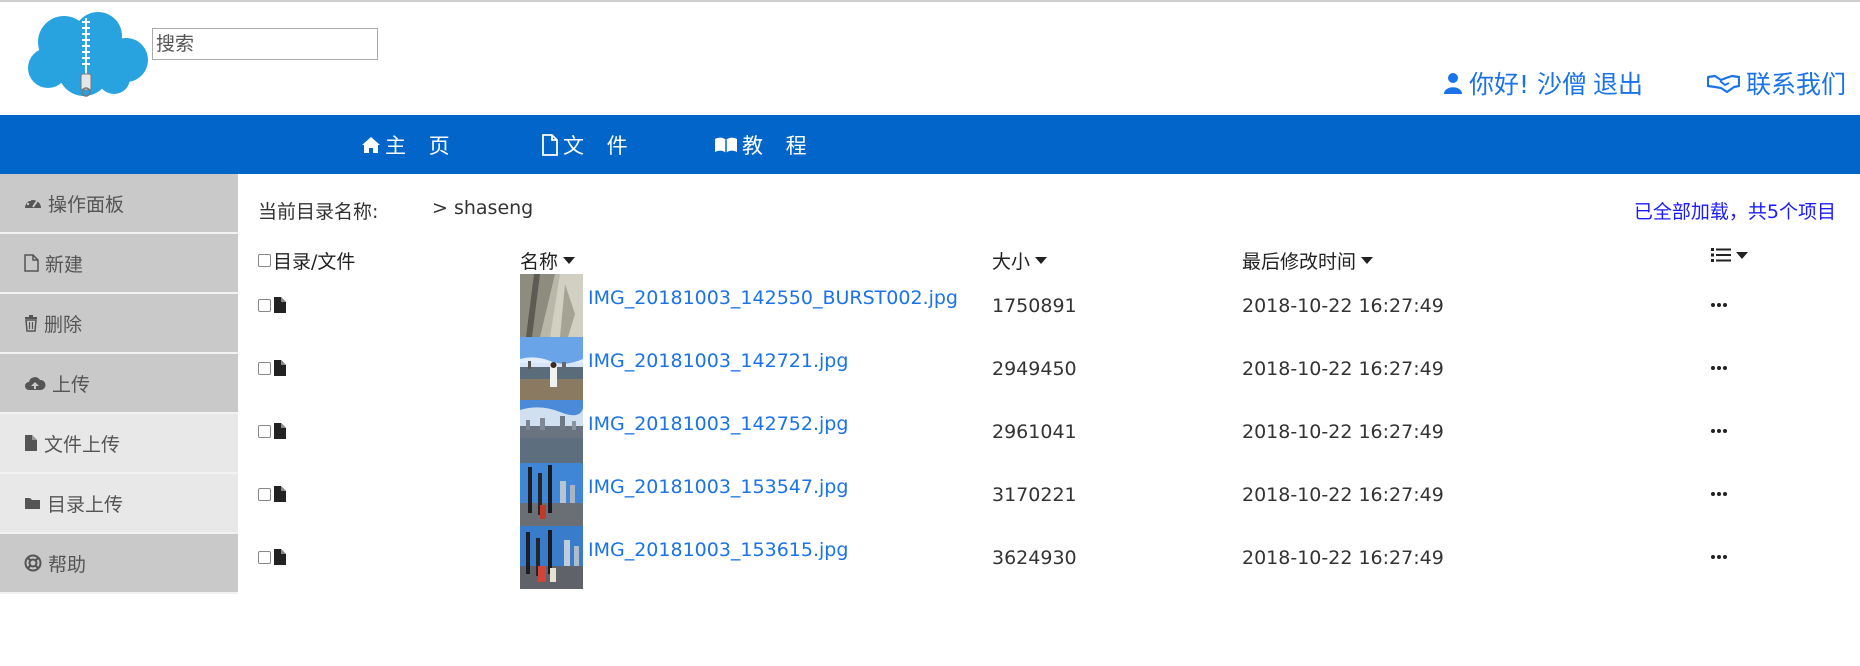  Describe the element at coordinates (1299, 262) in the screenshot. I see `column-header-mtime-label: 最后修改时间` at that location.